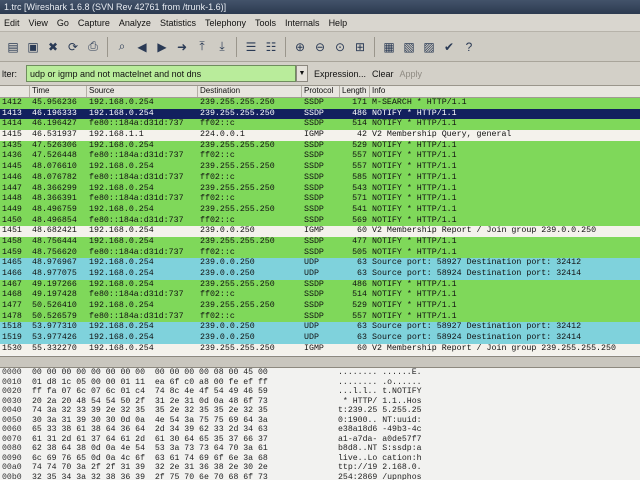 The image size is (640, 480). I want to click on packet-destination: ff02::c, so click(217, 124).